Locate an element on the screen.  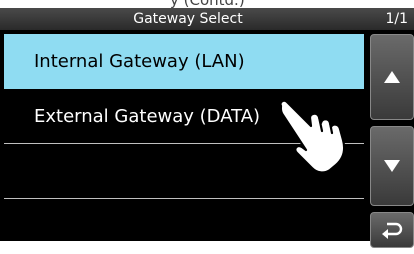
up-arrow-icon is located at coordinates (392, 77).